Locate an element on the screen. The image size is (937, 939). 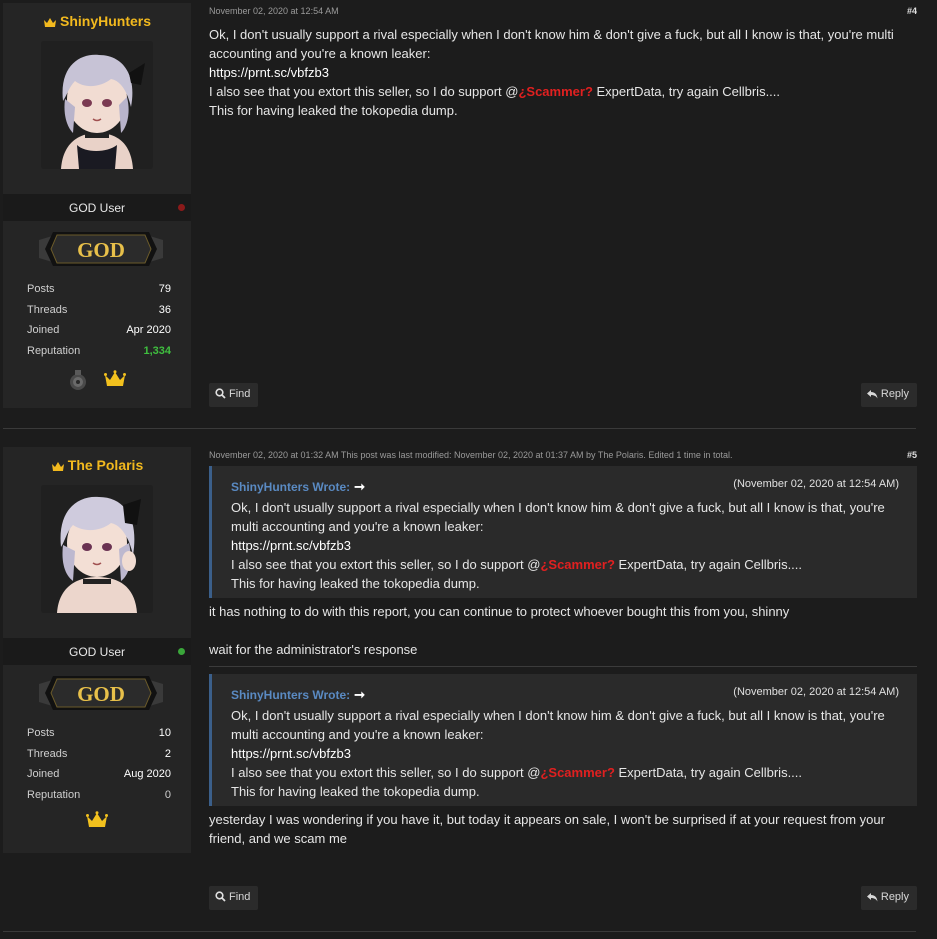
stat-value: 1,334 is located at coordinates (157, 351).